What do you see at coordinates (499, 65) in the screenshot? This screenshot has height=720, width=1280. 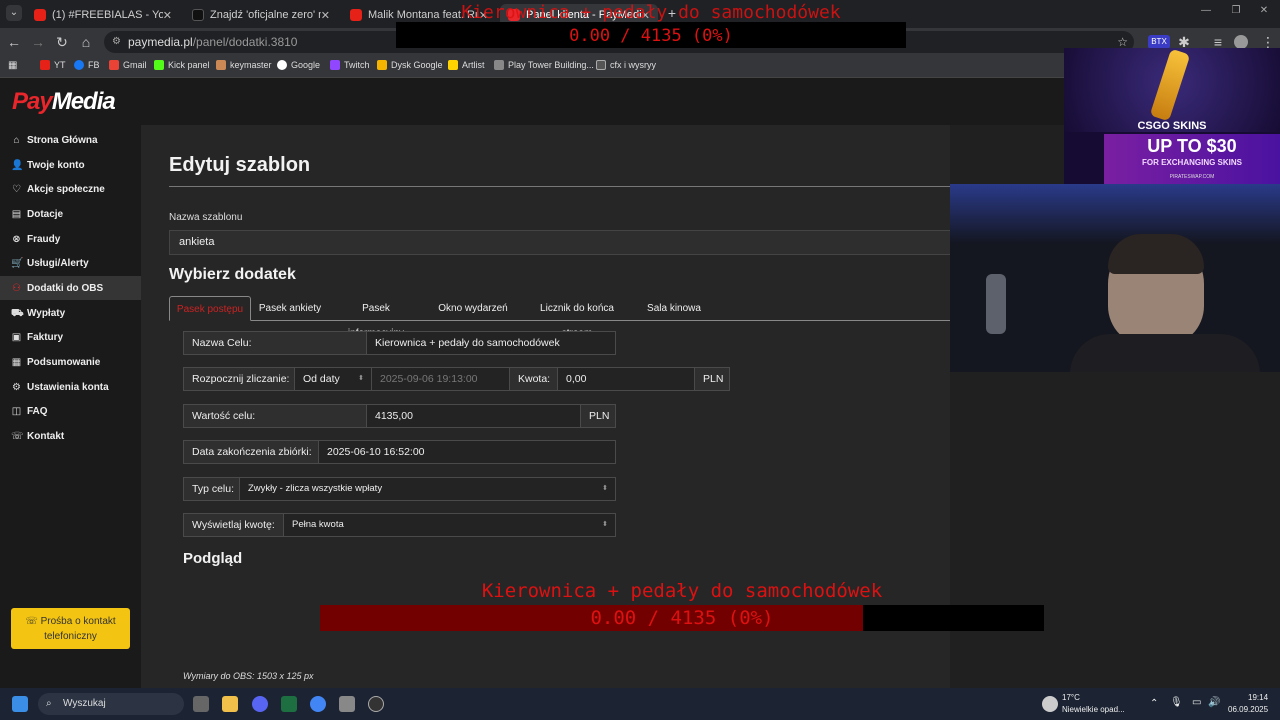 I see `play-tower-icon` at bounding box center [499, 65].